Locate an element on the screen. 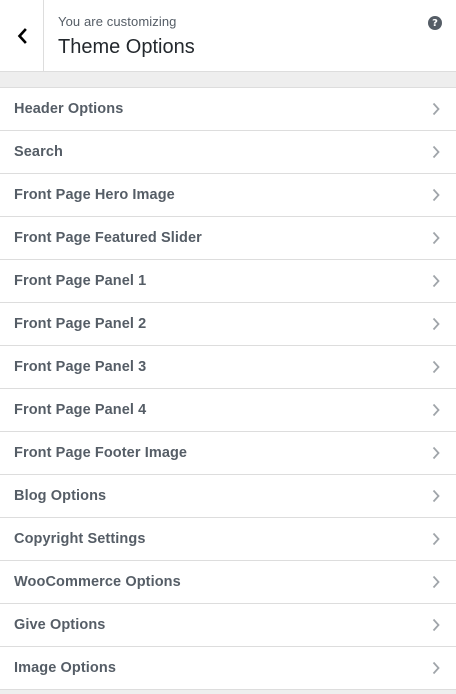 This screenshot has width=456, height=694. section-item-label: Header Options is located at coordinates (69, 109).